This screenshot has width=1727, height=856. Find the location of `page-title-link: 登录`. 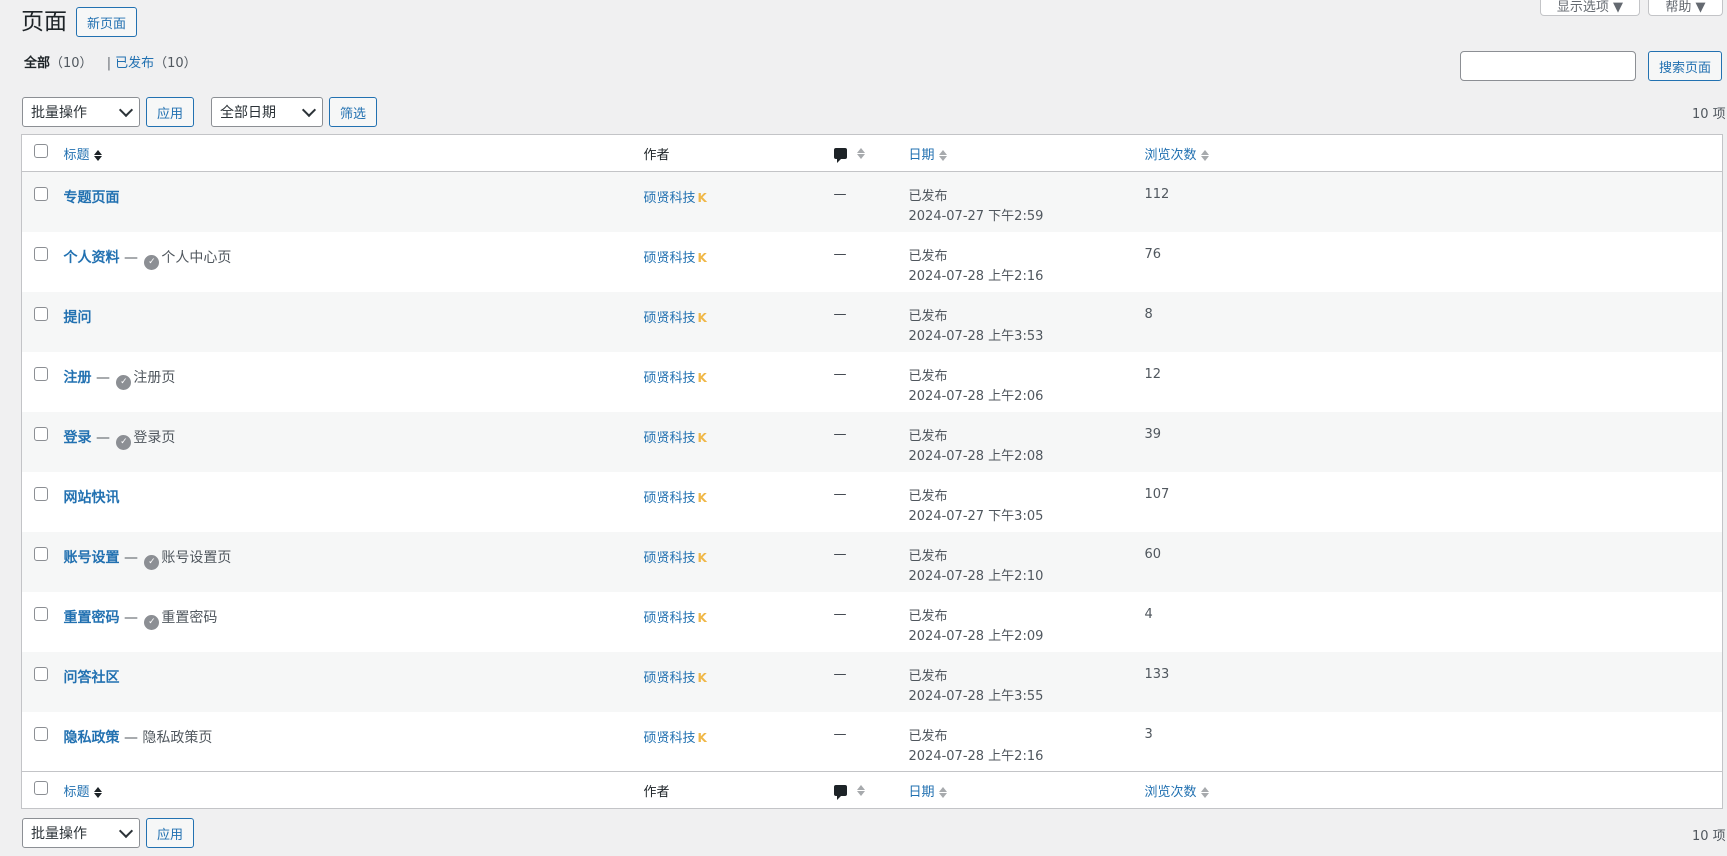

page-title-link: 登录 is located at coordinates (78, 438).